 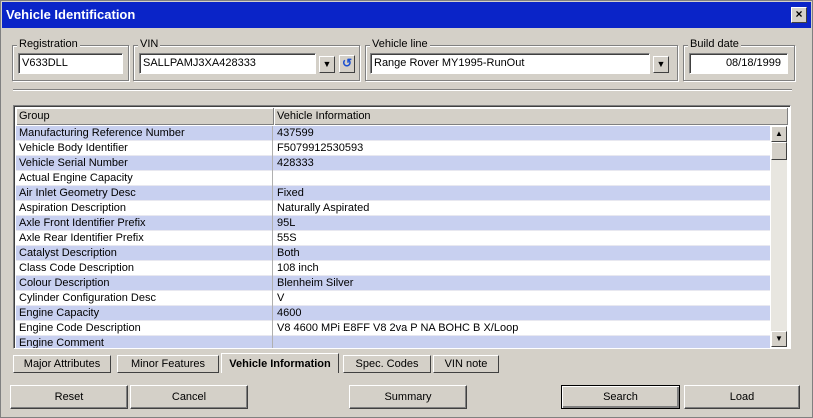 I want to click on group-cell: Vehicle Body Identifier, so click(x=144, y=148).